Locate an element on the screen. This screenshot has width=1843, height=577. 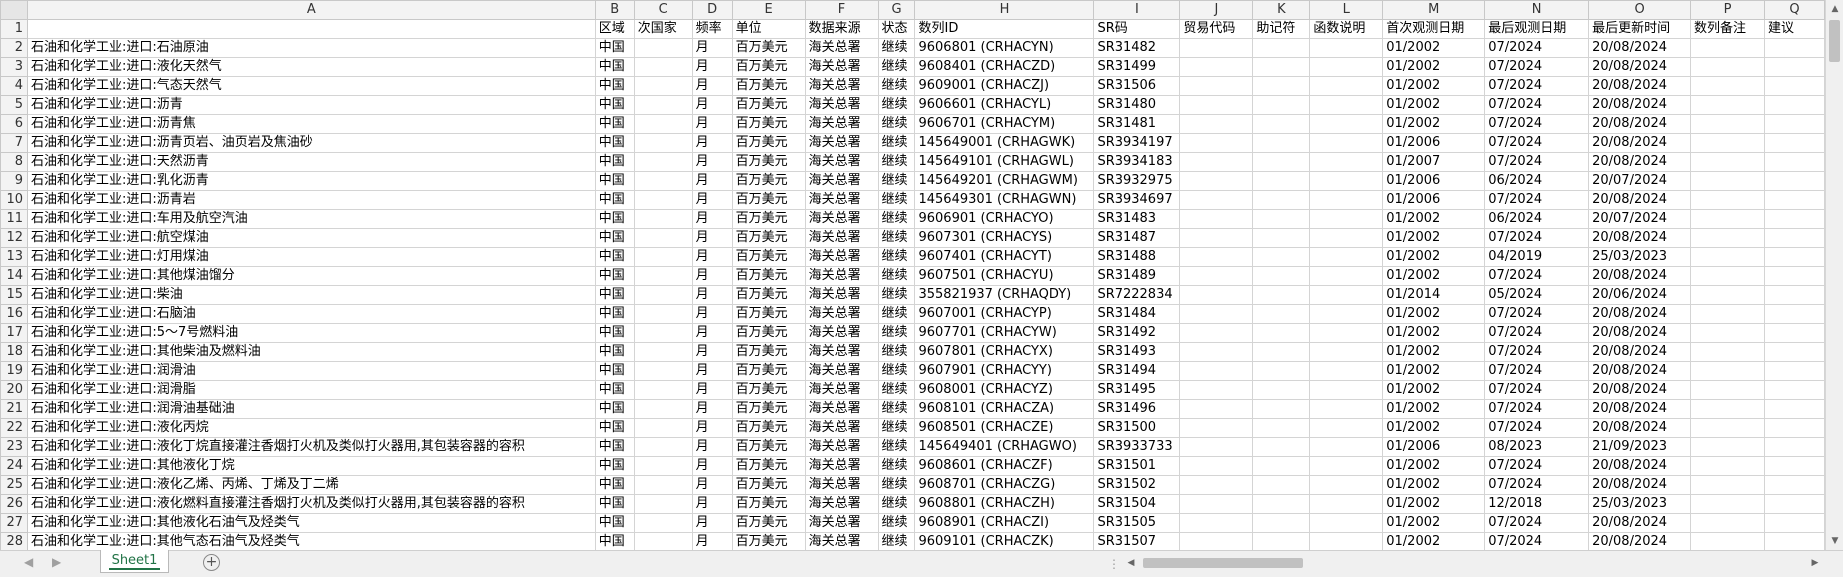
cell: SR31483 is located at coordinates (1137, 219).